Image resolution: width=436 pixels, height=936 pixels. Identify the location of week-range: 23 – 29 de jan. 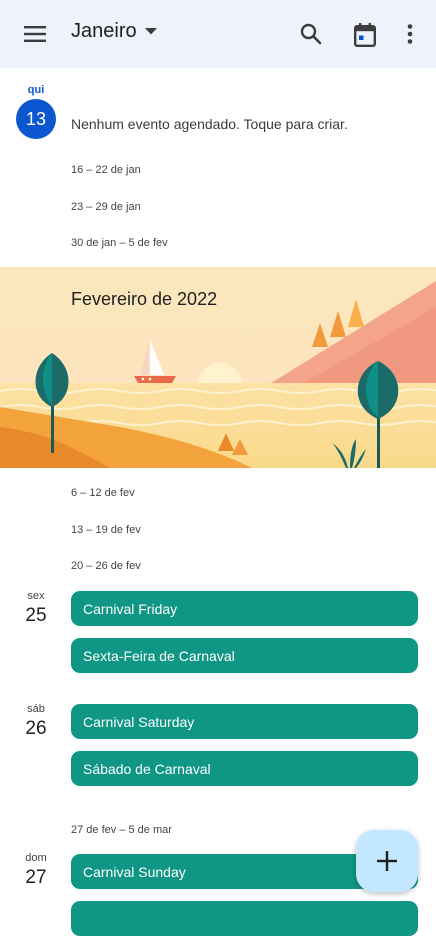
(106, 207).